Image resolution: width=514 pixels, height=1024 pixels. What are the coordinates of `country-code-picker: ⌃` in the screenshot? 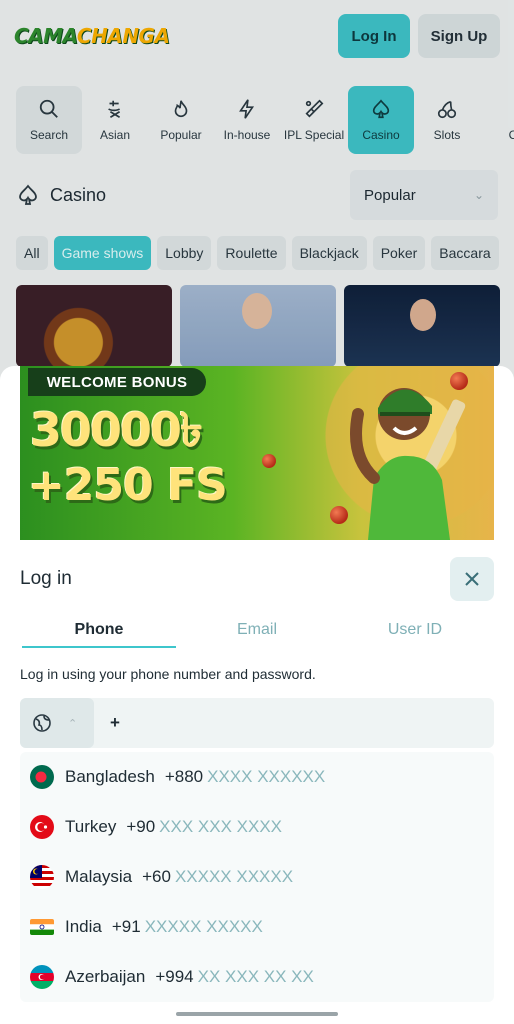 It's located at (57, 723).